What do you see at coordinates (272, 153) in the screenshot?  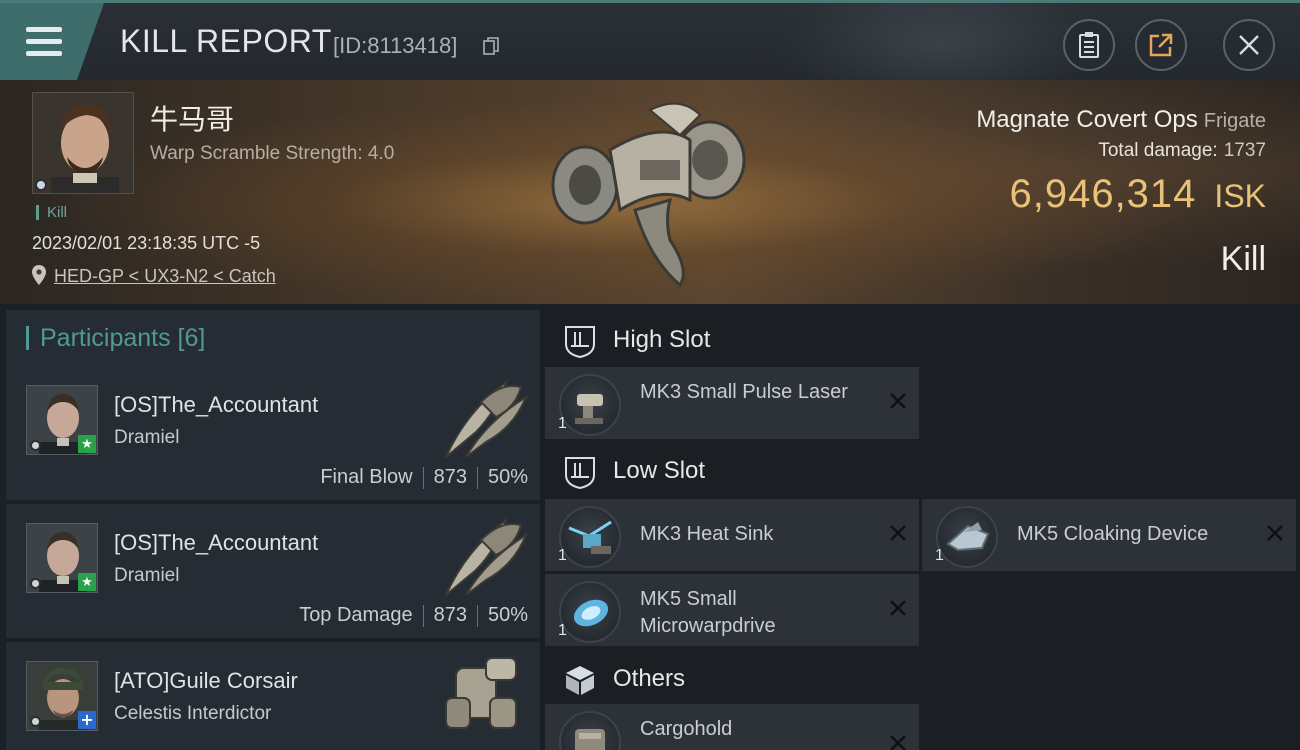 I see `warp-scramble-strength: Warp Scramble Strength: 4.0` at bounding box center [272, 153].